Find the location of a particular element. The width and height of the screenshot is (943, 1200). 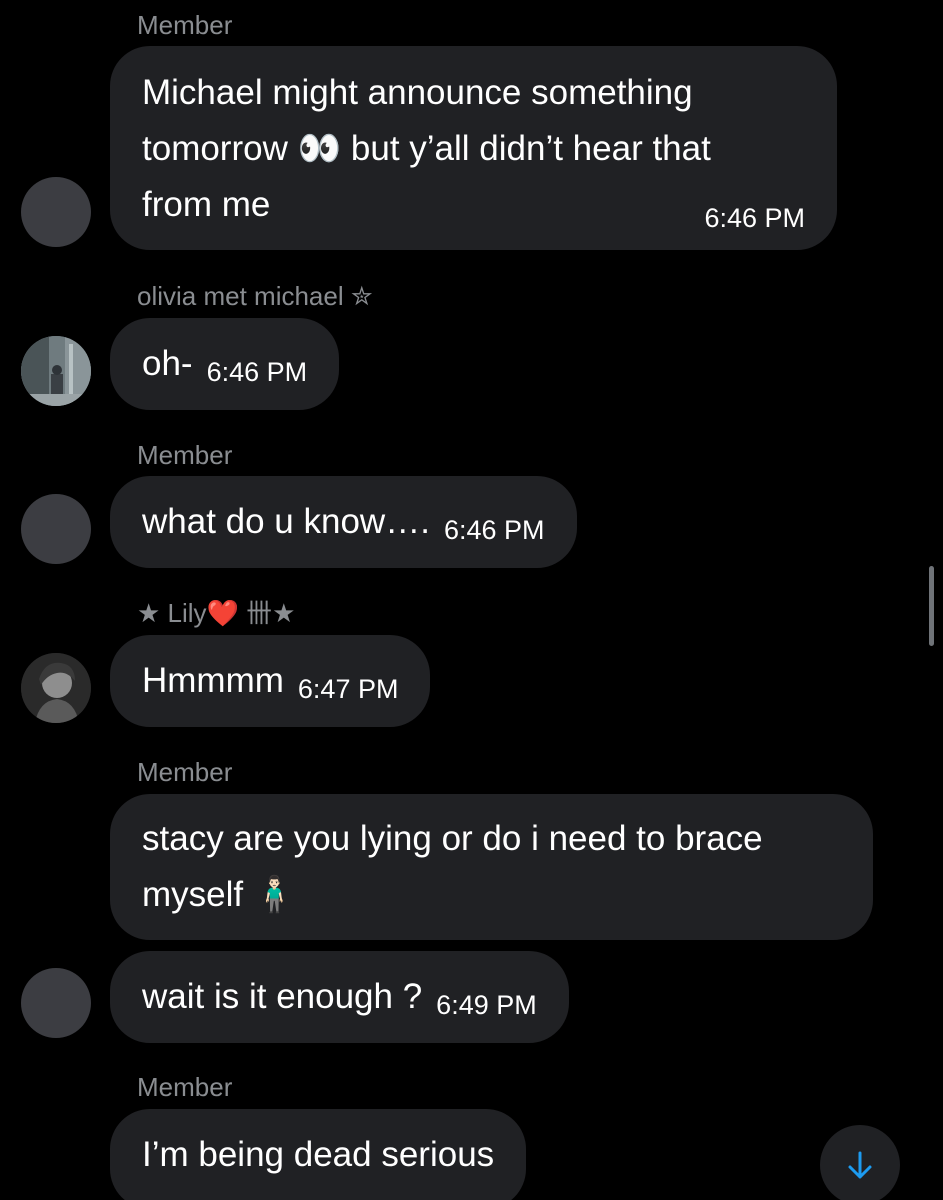

scroll-to-bottom-button is located at coordinates (860, 1162).